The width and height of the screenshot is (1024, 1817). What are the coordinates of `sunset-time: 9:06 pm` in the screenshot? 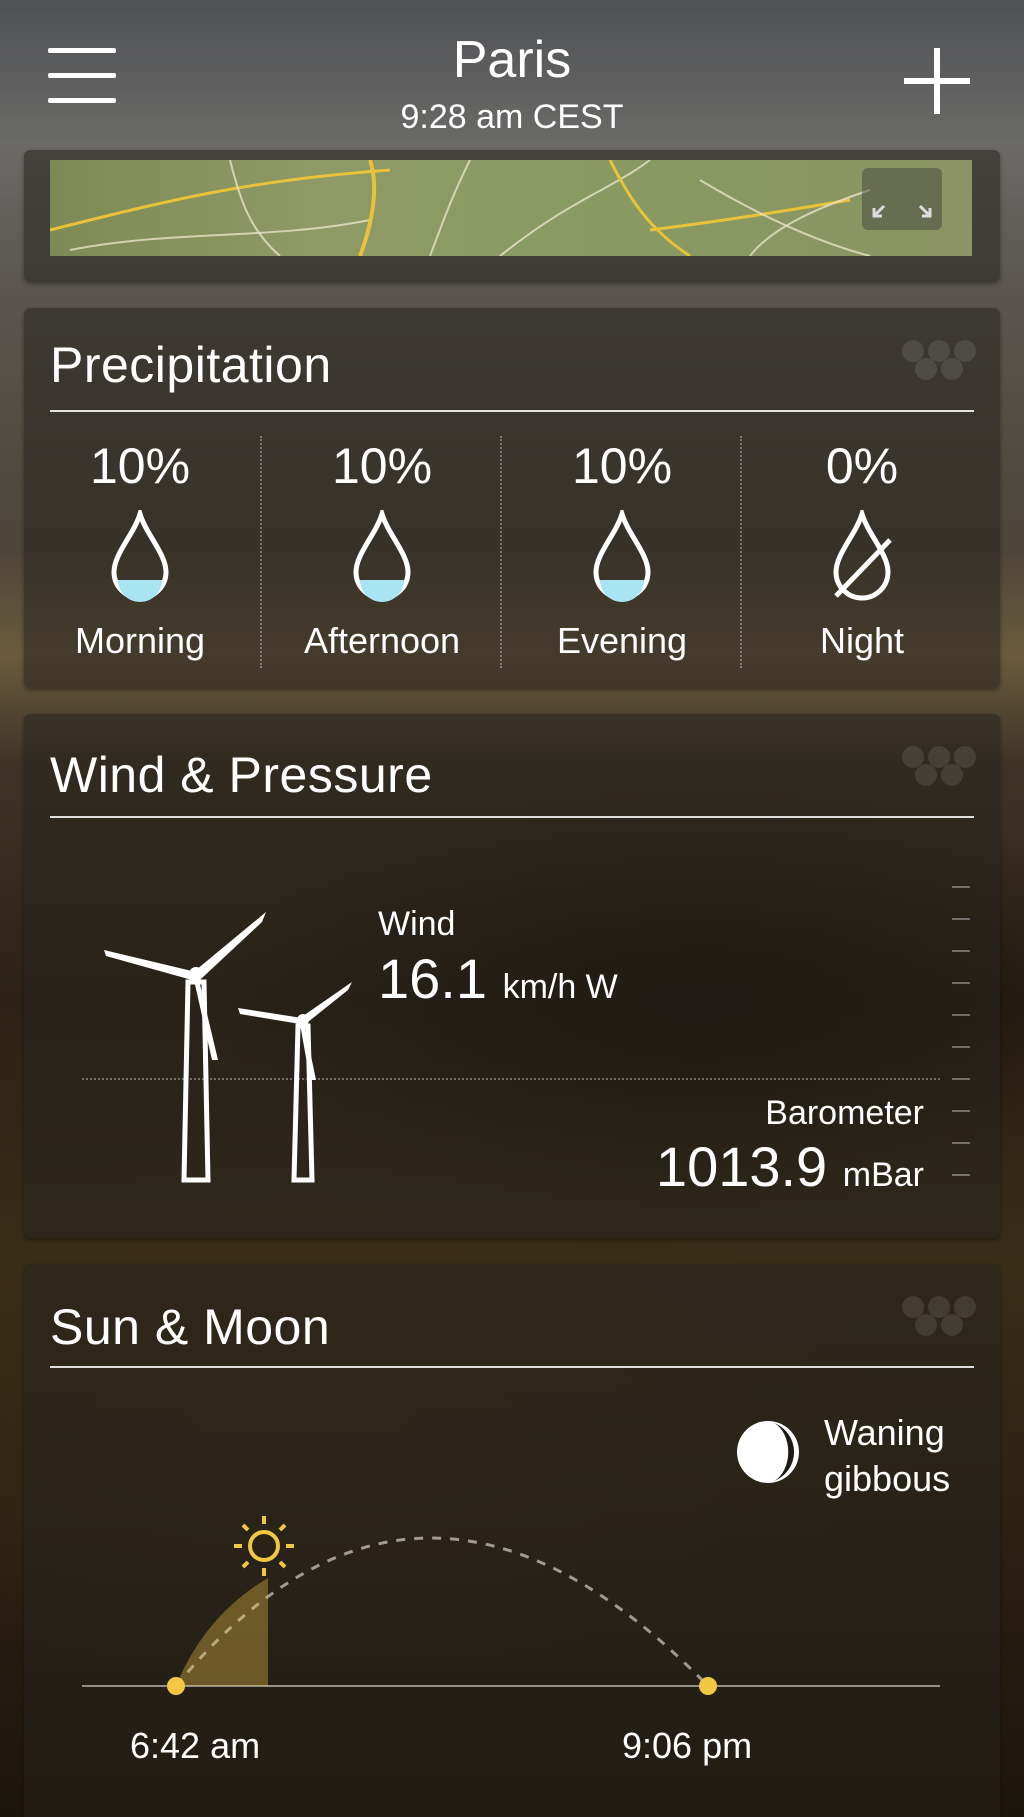 It's located at (687, 1745).